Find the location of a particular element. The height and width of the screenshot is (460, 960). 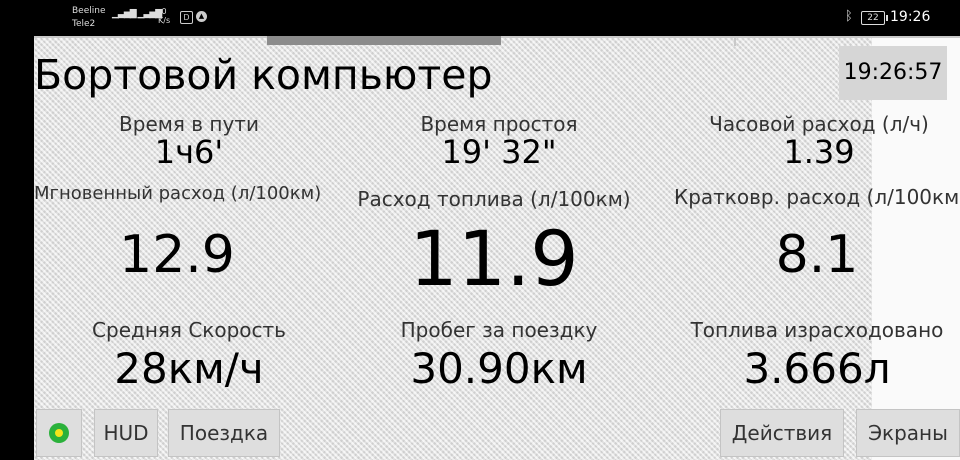

status-clock: 19:26 is located at coordinates (910, 17).